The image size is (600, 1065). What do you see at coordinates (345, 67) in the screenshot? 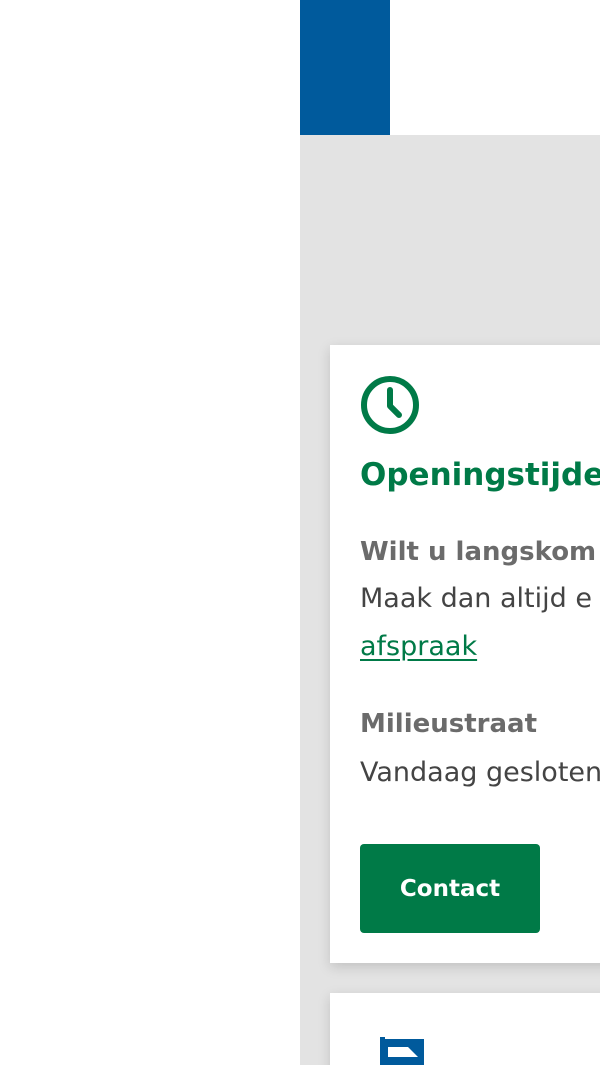
I see `header-brand-block` at bounding box center [345, 67].